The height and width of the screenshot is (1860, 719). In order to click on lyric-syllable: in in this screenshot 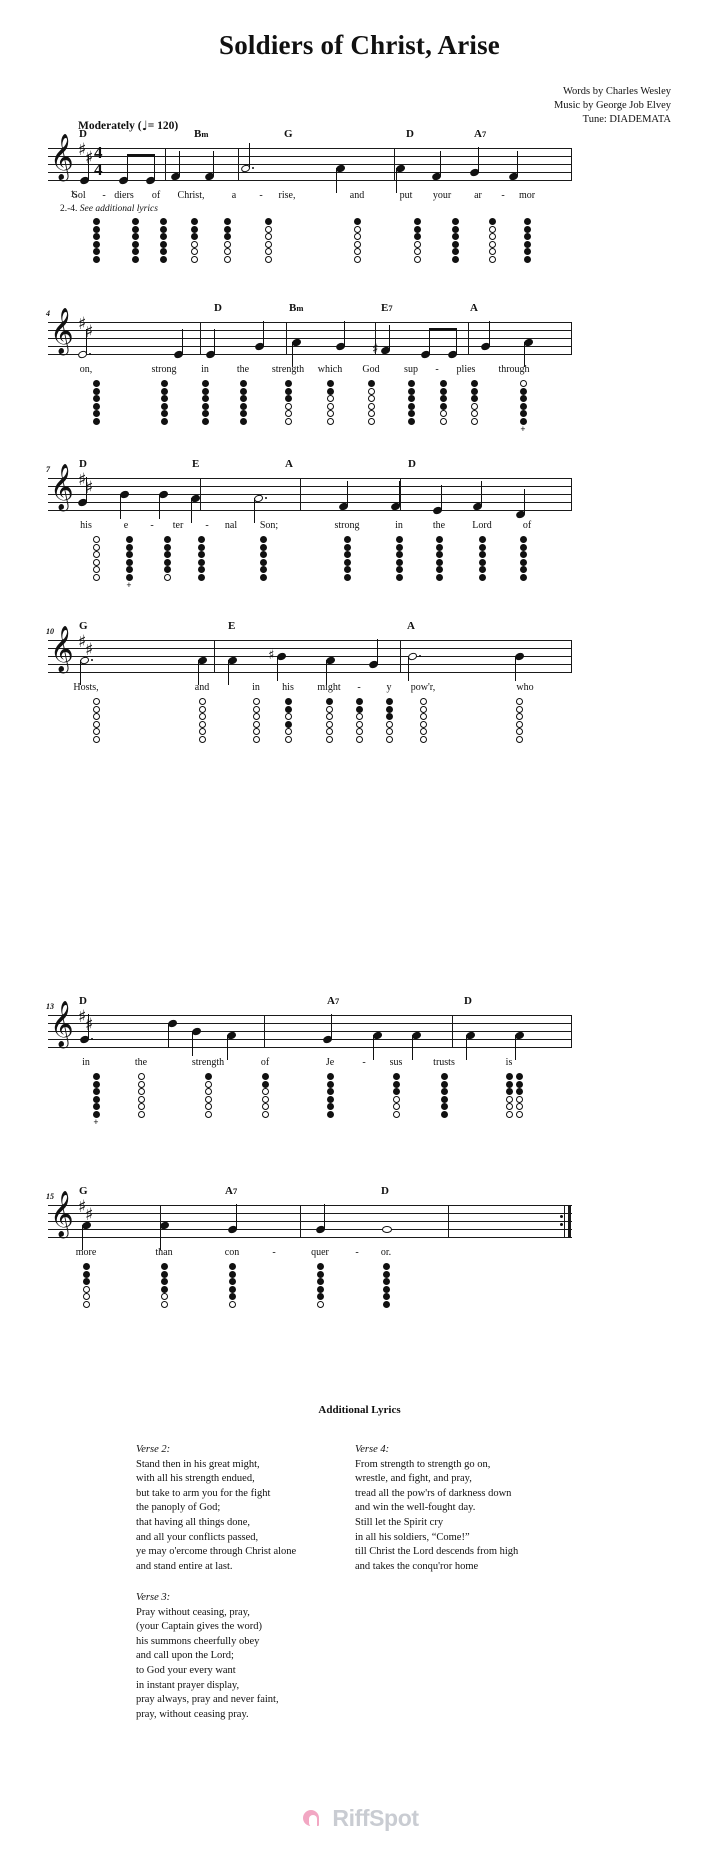, I will do `click(205, 369)`.